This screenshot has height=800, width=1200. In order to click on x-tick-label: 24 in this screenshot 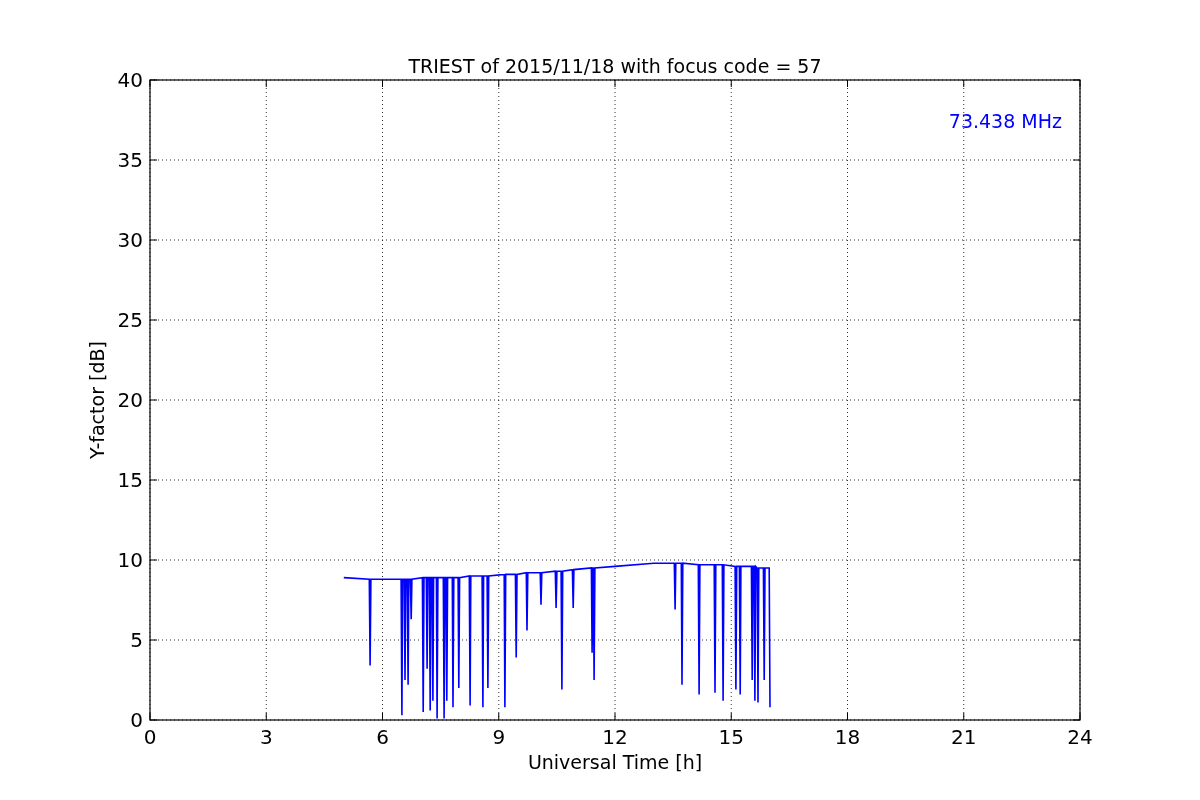, I will do `click(1080, 737)`.